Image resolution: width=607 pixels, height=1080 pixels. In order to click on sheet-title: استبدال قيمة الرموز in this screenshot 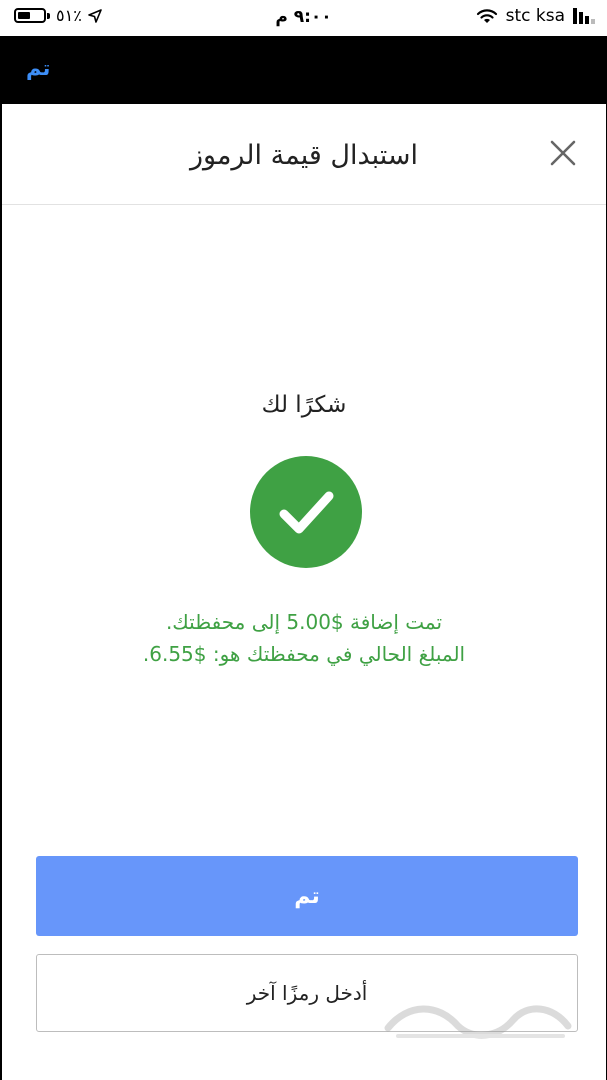, I will do `click(304, 155)`.